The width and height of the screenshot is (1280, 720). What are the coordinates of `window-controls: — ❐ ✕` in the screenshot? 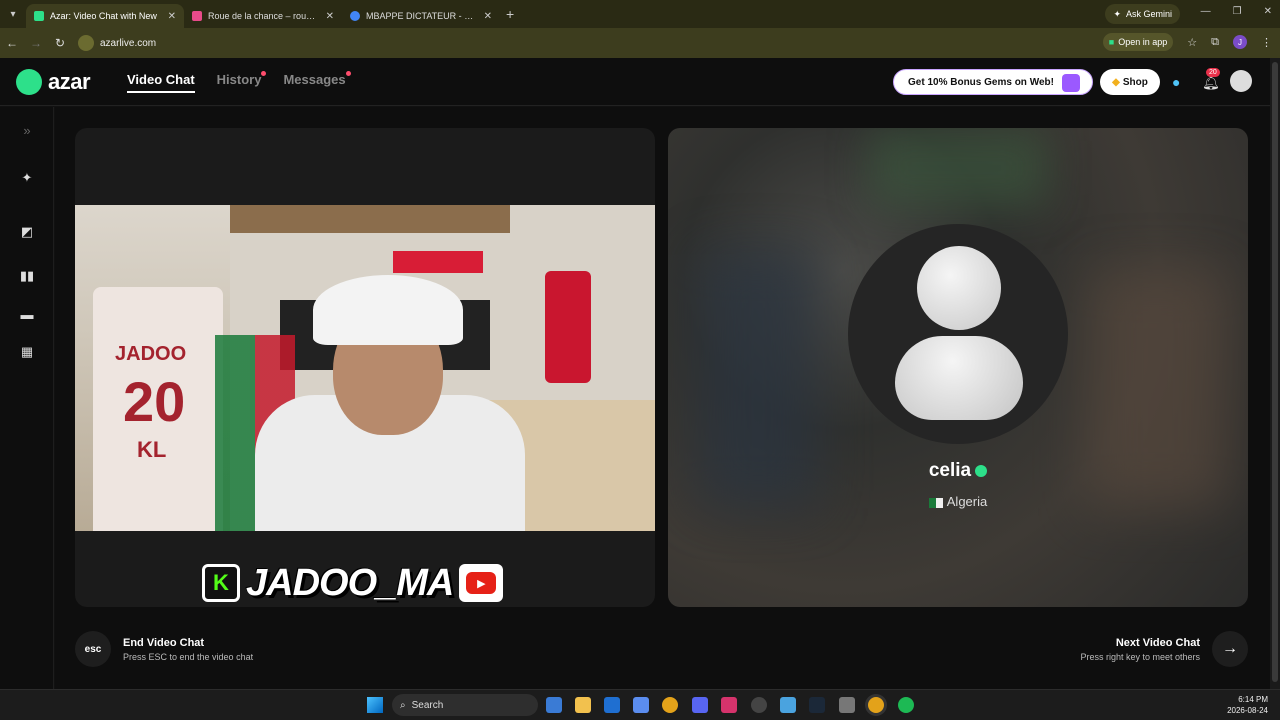 It's located at (1236, 11).